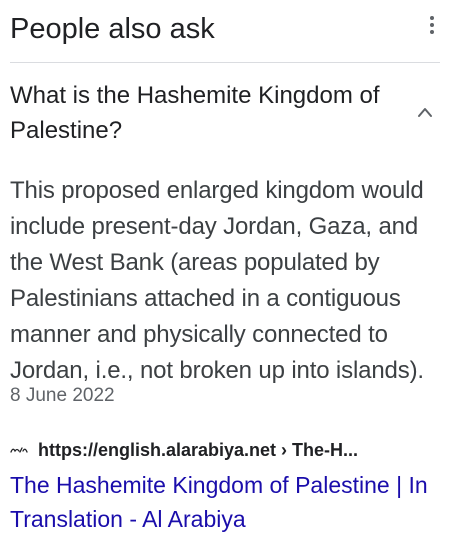 The image size is (450, 552). Describe the element at coordinates (19, 450) in the screenshot. I see `al-arabiya-logo-icon` at that location.